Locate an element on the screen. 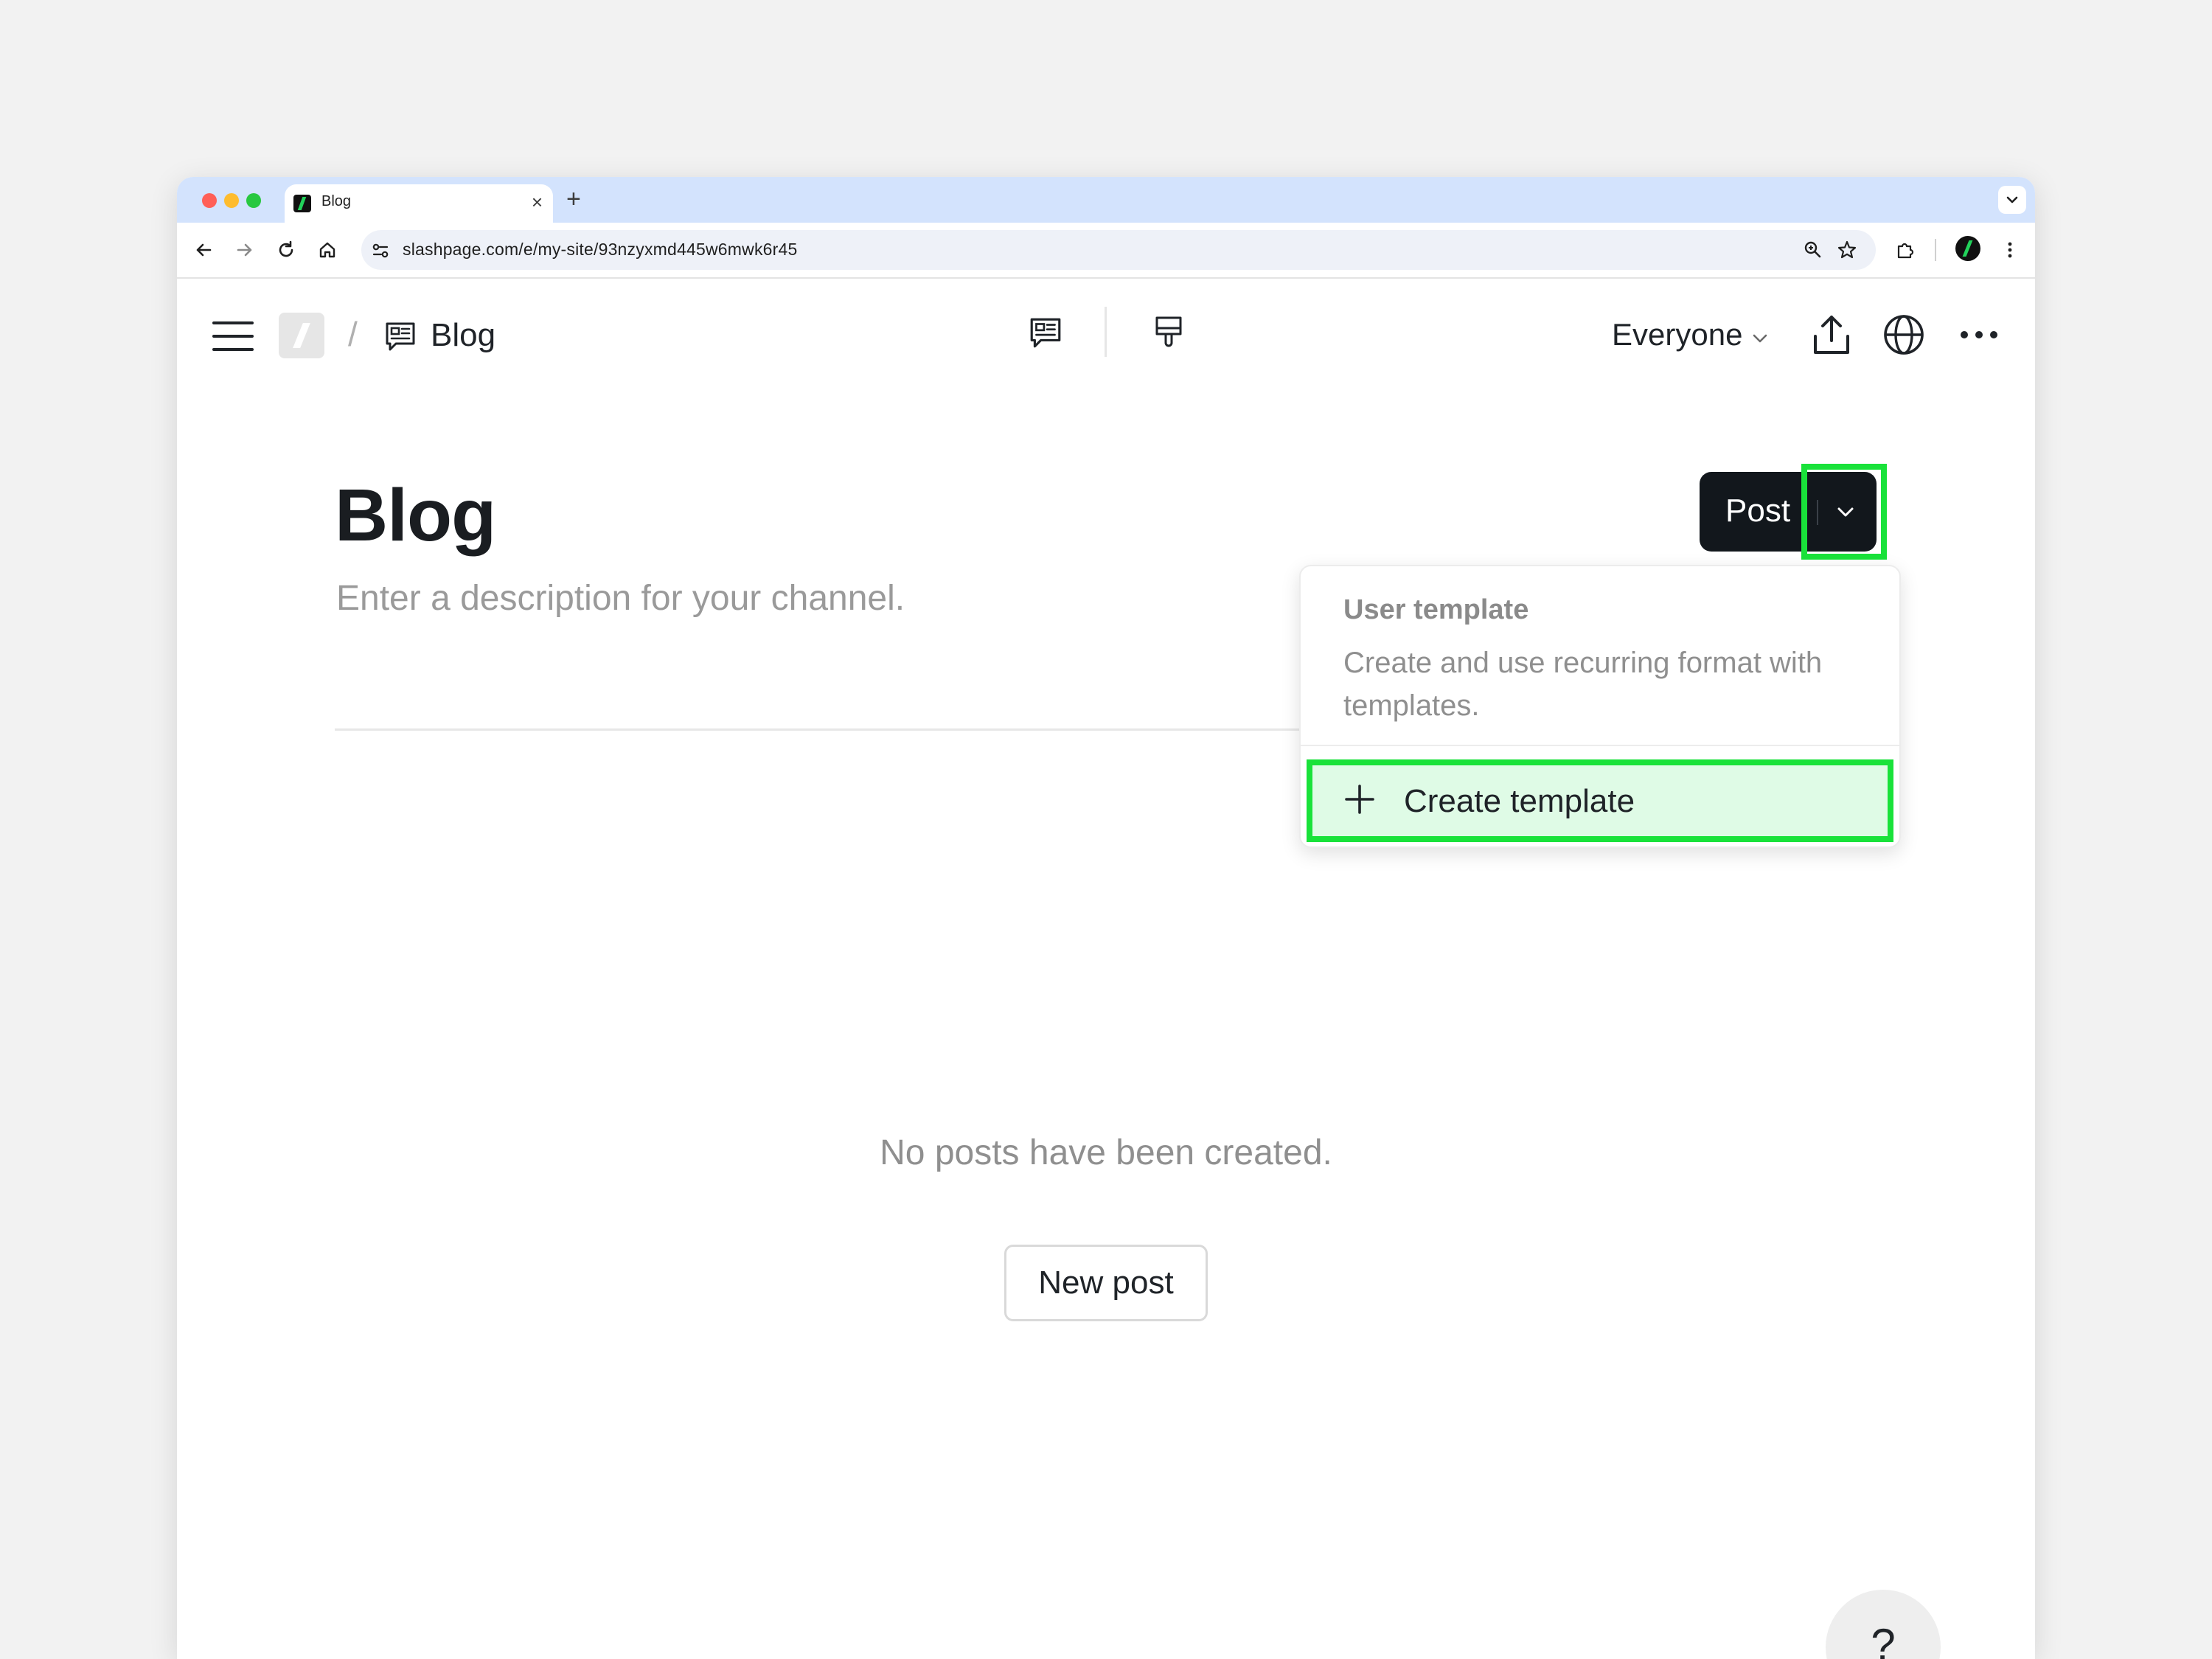  paint-style-button is located at coordinates (1168, 332).